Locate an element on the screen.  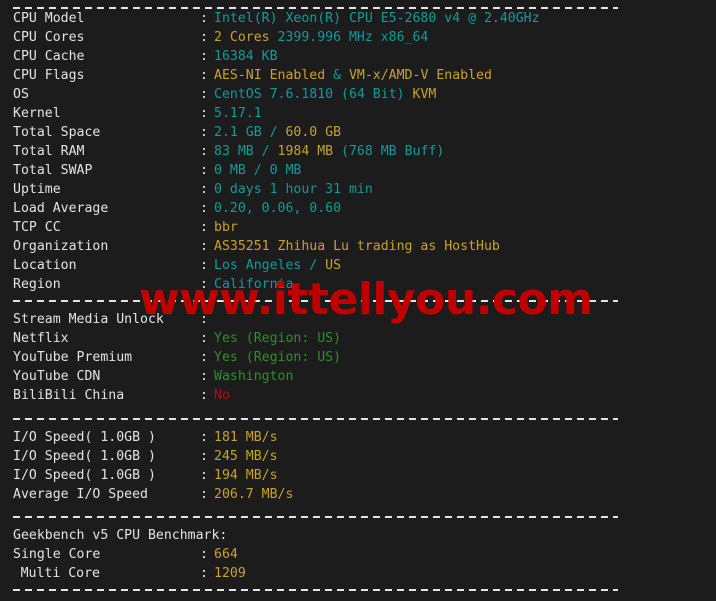
info-row-value: bbr is located at coordinates (226, 227).